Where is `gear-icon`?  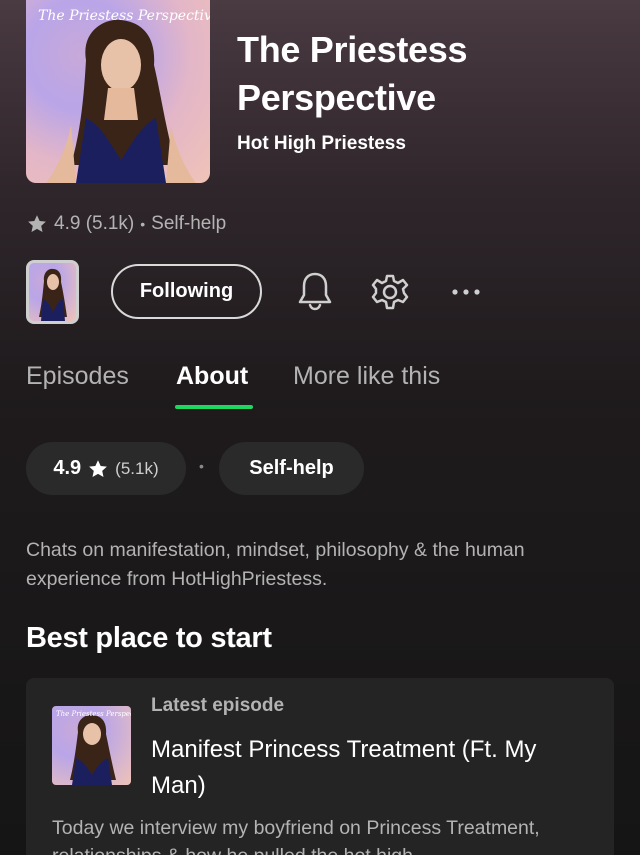
gear-icon is located at coordinates (390, 292).